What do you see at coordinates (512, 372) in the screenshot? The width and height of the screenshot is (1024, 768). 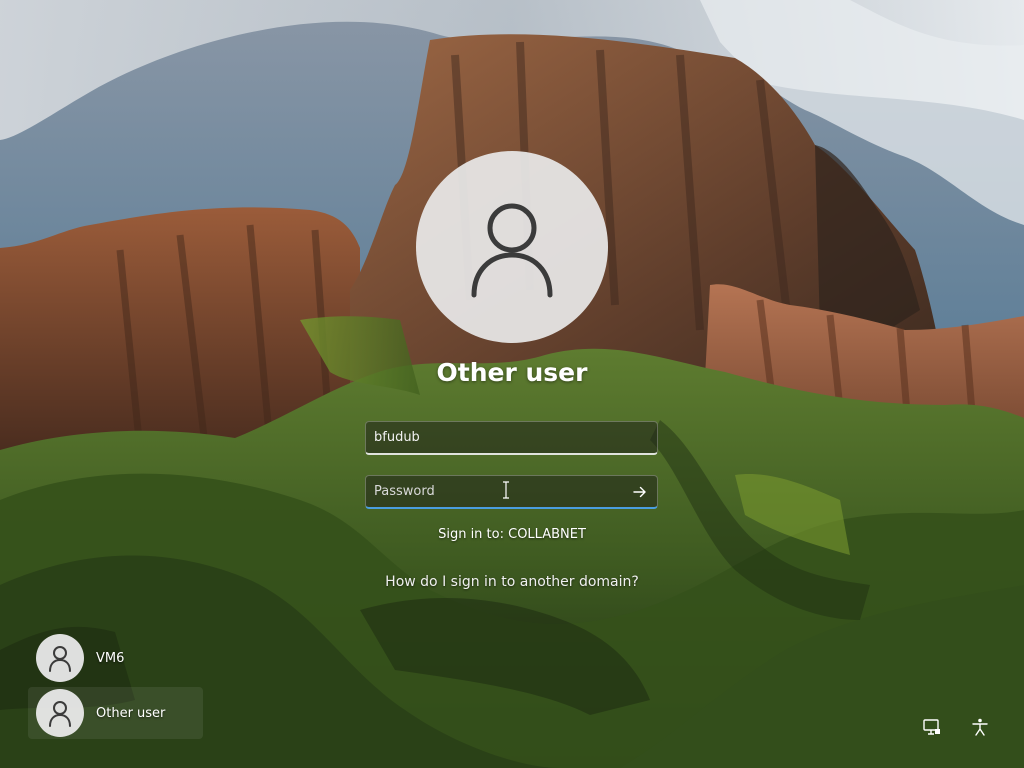 I see `selected-user-name: Other user` at bounding box center [512, 372].